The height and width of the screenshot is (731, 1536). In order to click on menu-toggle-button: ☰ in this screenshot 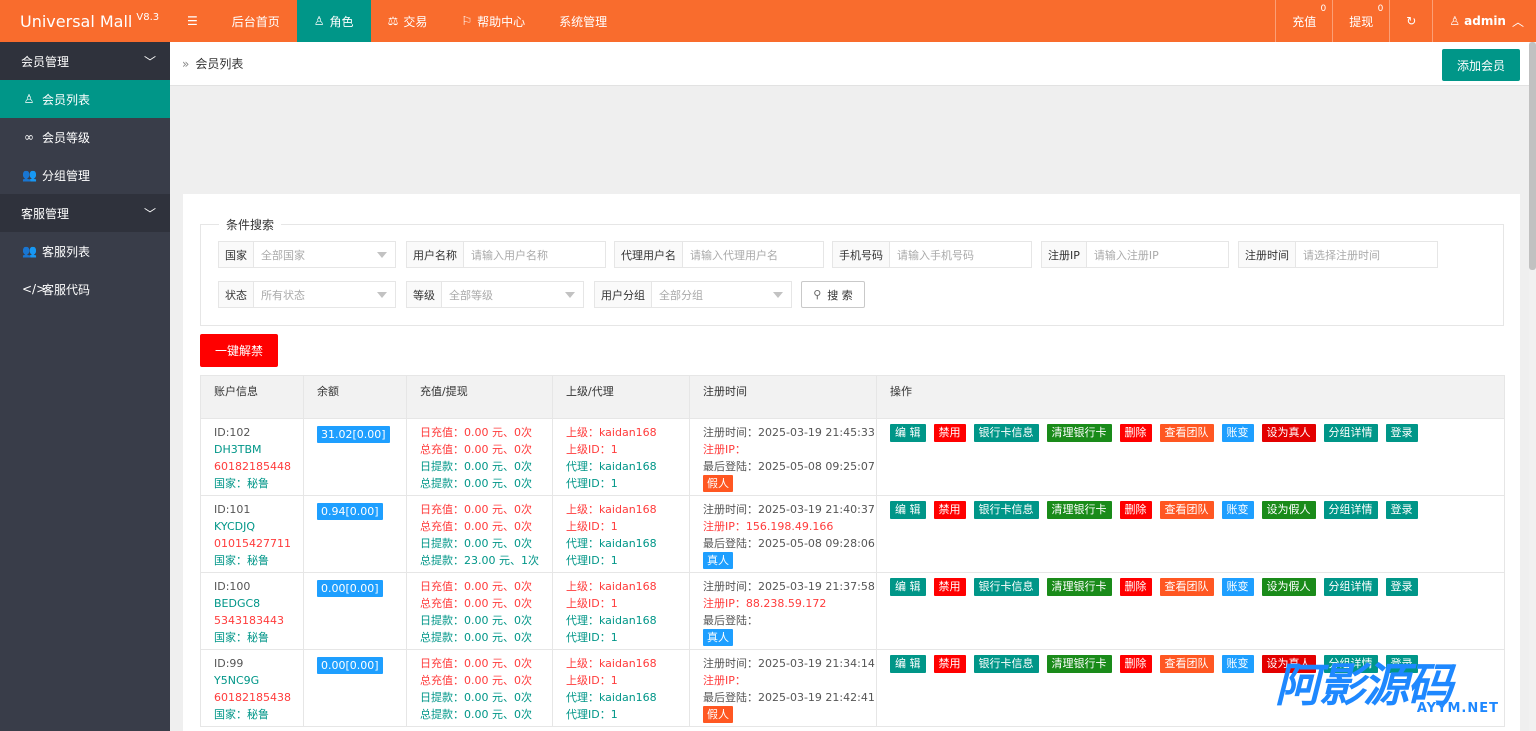, I will do `click(192, 21)`.